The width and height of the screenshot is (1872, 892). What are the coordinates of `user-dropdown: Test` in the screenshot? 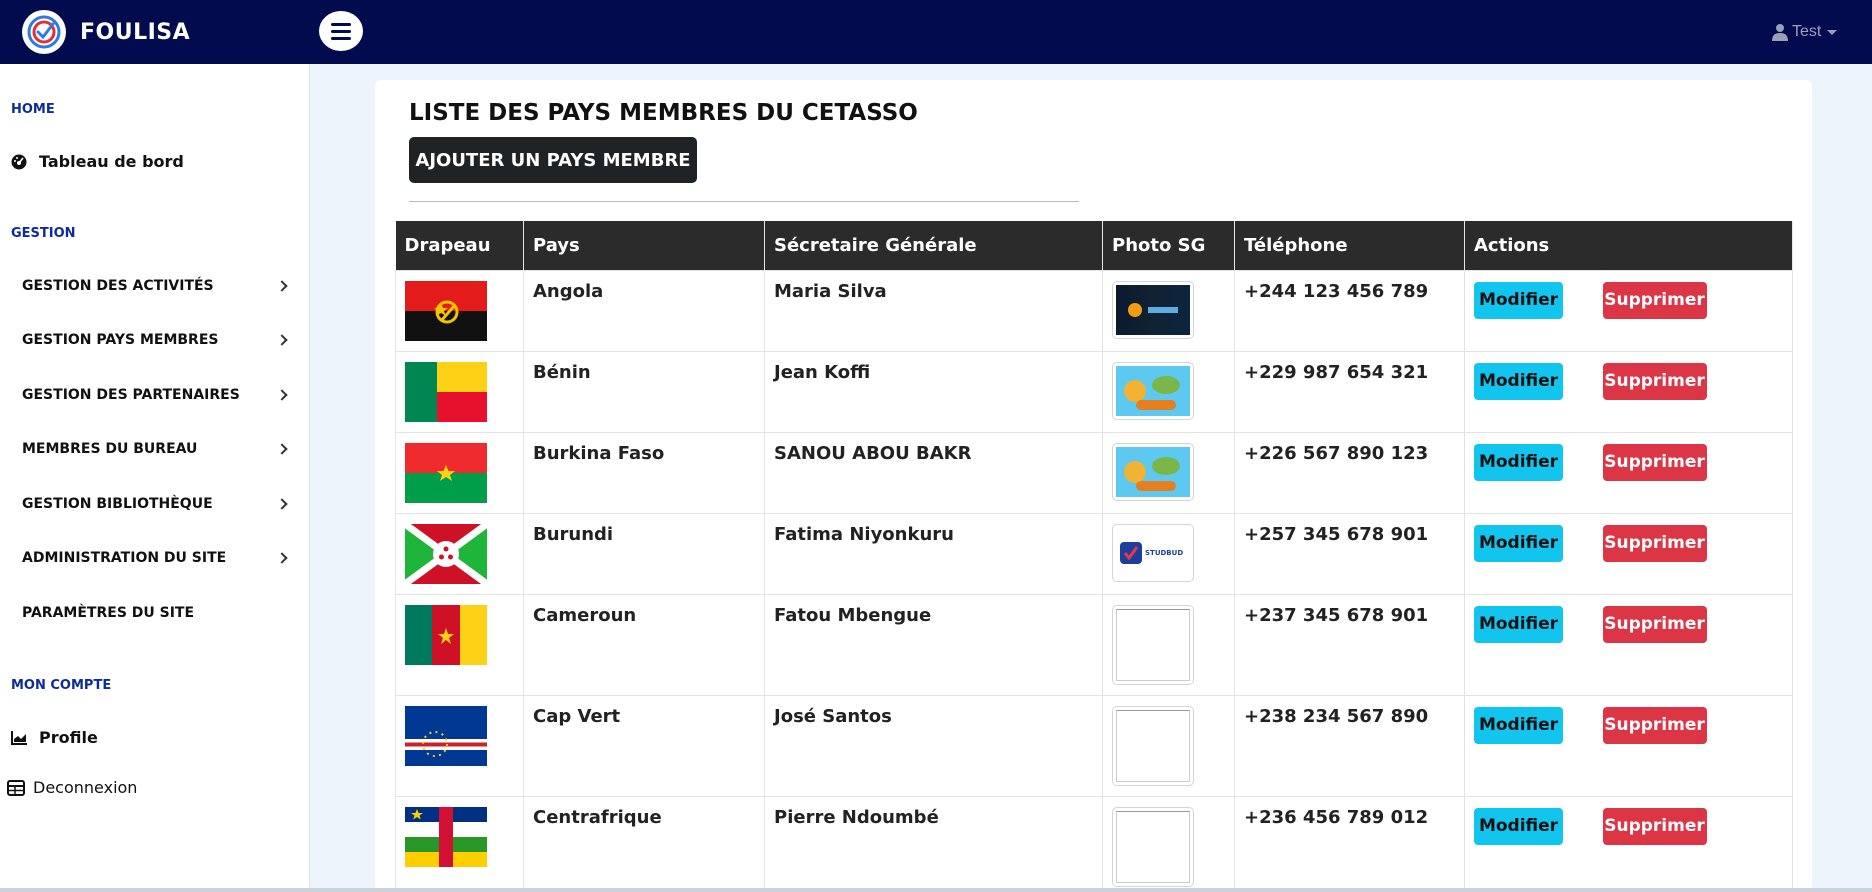 It's located at (1805, 32).